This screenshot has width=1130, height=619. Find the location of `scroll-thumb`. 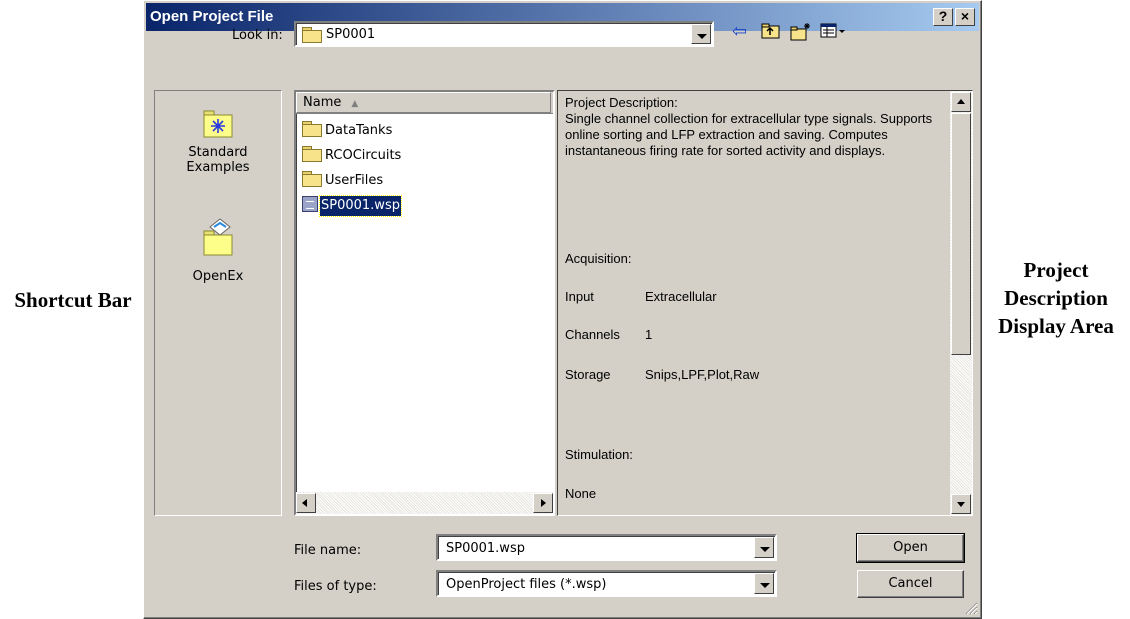

scroll-thumb is located at coordinates (961, 234).